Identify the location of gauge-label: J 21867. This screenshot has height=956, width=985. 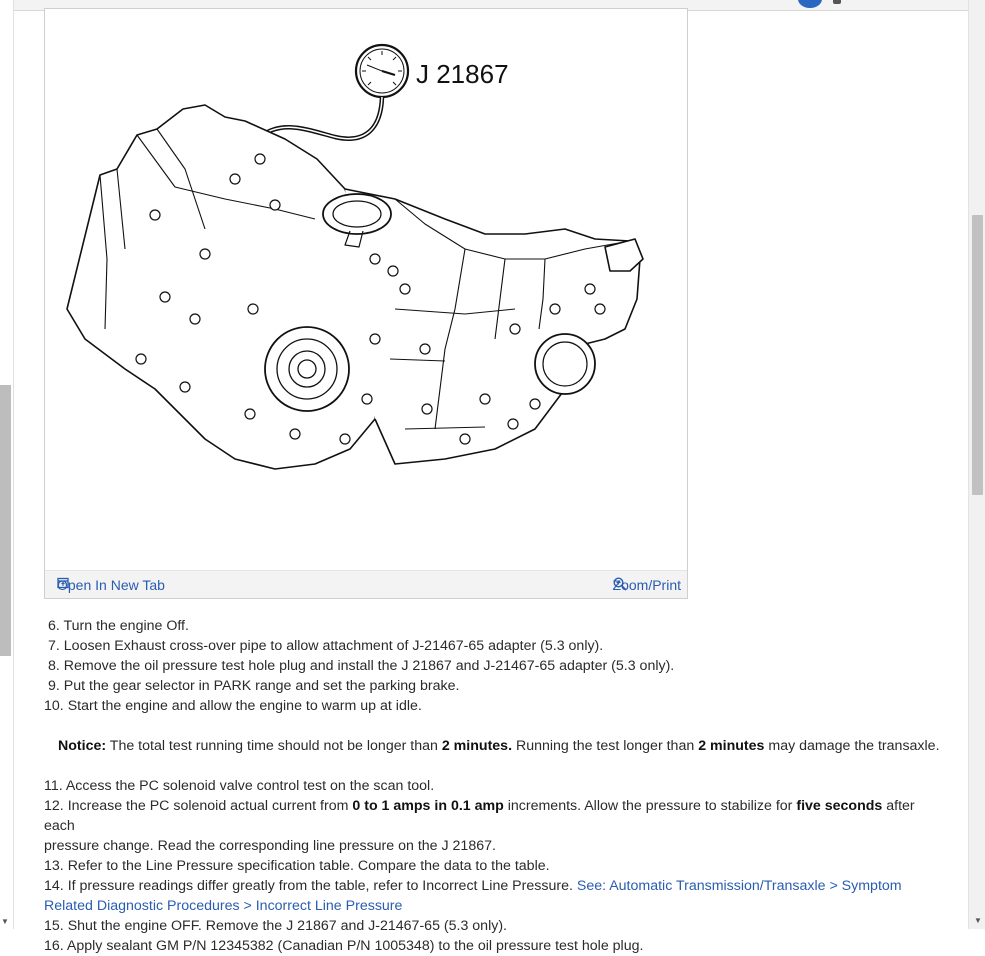
(462, 74).